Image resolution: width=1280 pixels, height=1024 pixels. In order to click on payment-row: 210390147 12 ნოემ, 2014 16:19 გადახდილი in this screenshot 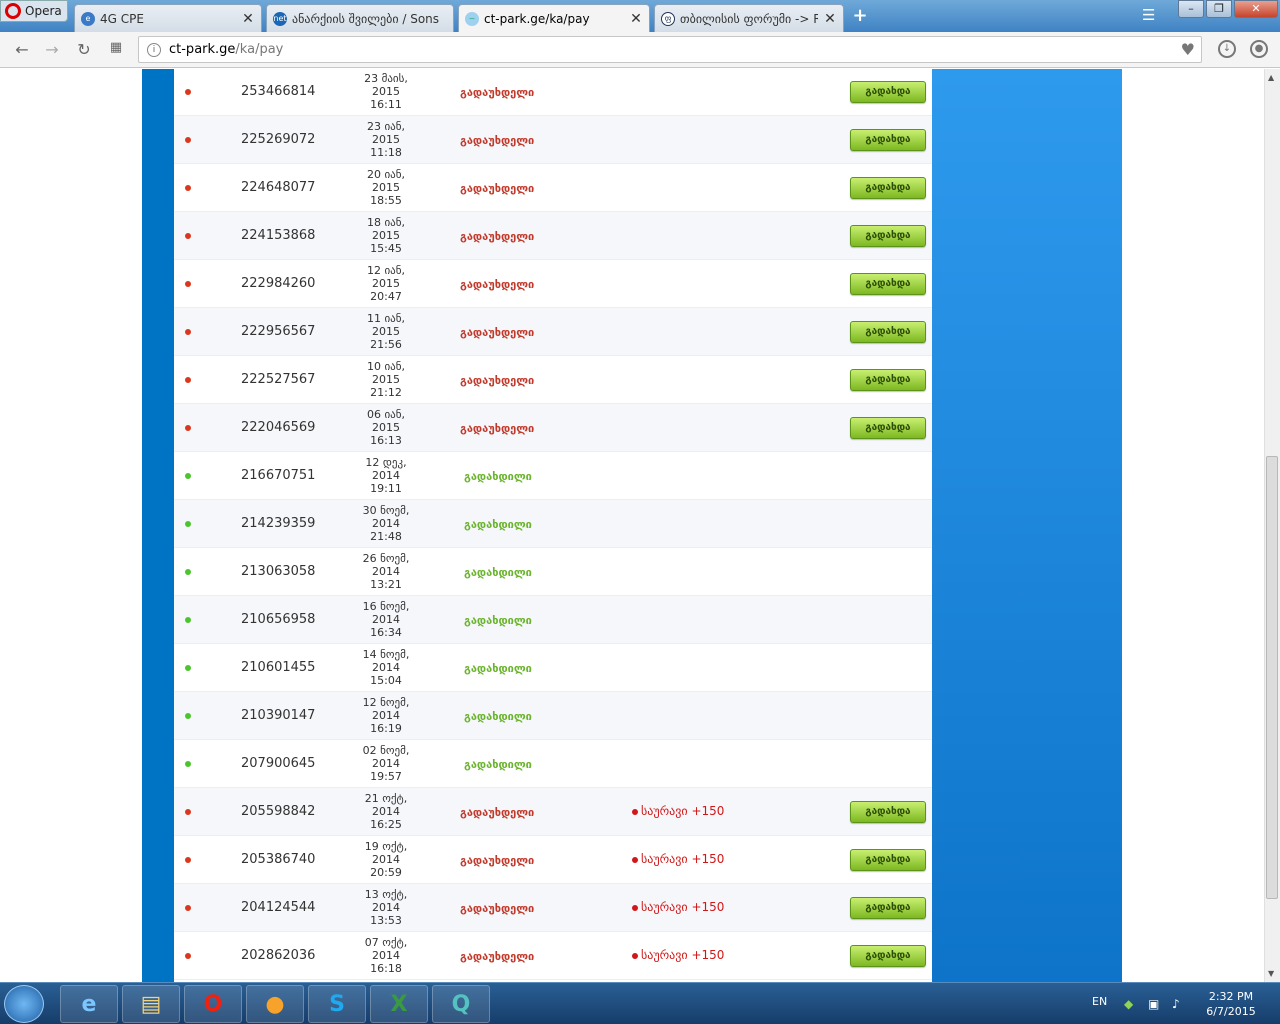, I will do `click(553, 716)`.